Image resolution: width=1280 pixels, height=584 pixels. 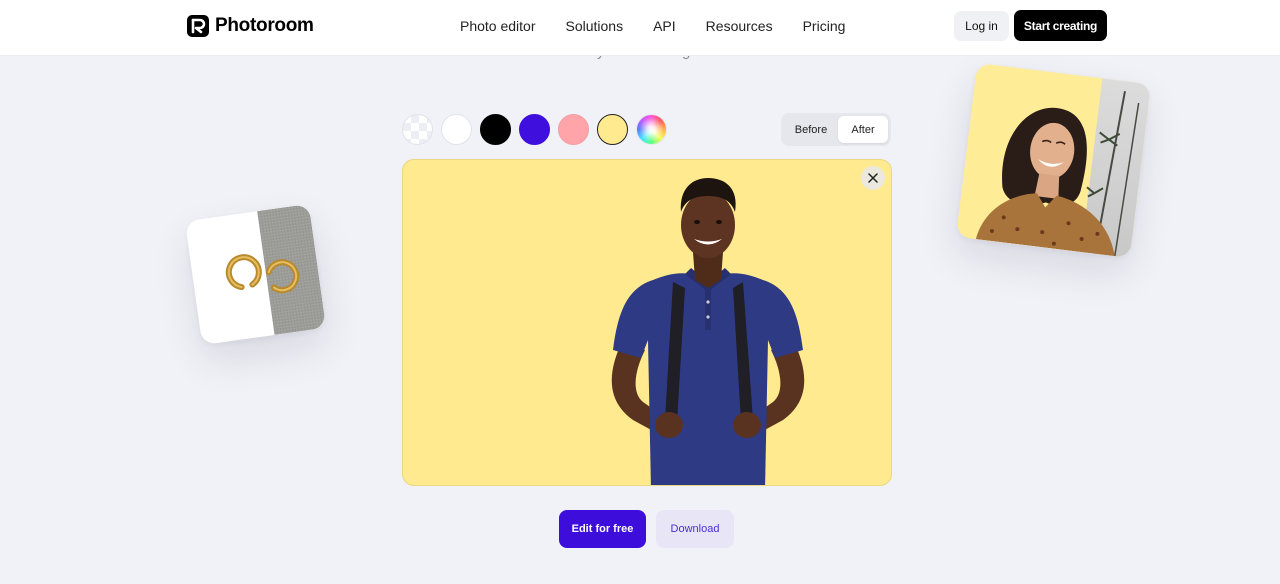 What do you see at coordinates (981, 26) in the screenshot?
I see `login-button: Log in` at bounding box center [981, 26].